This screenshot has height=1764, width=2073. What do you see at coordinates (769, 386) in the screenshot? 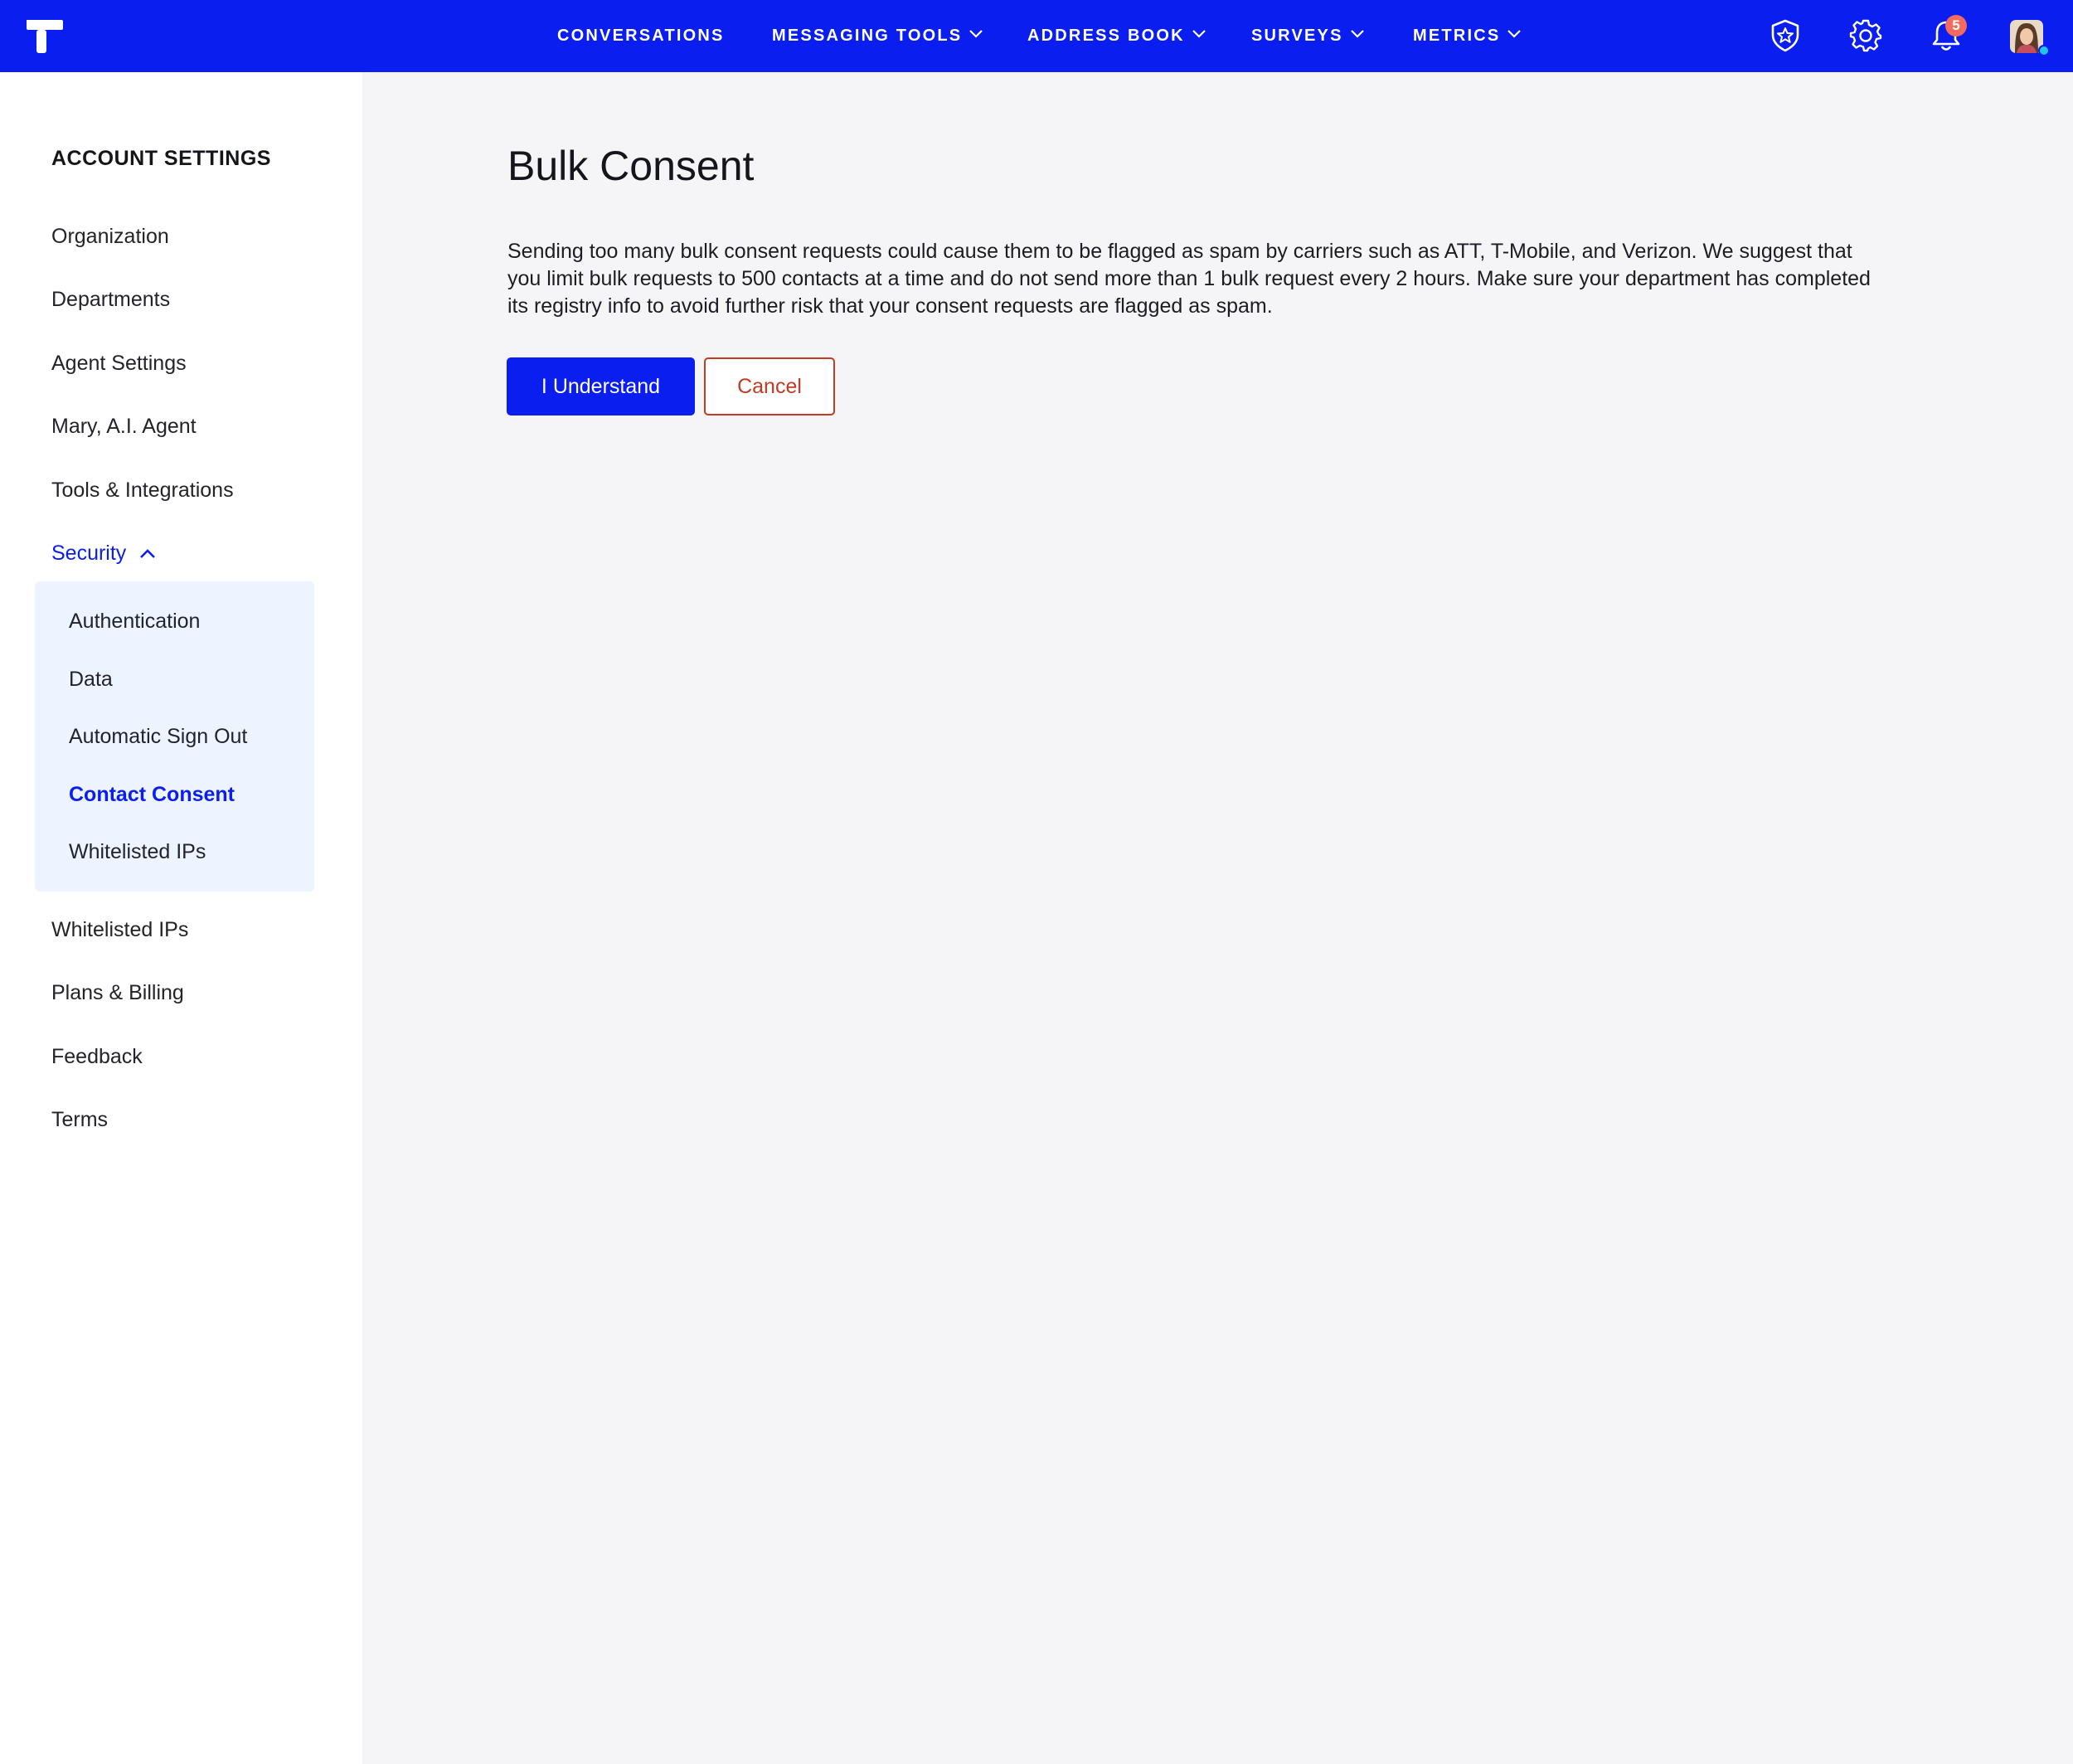
I see `cancel-button: Cancel` at bounding box center [769, 386].